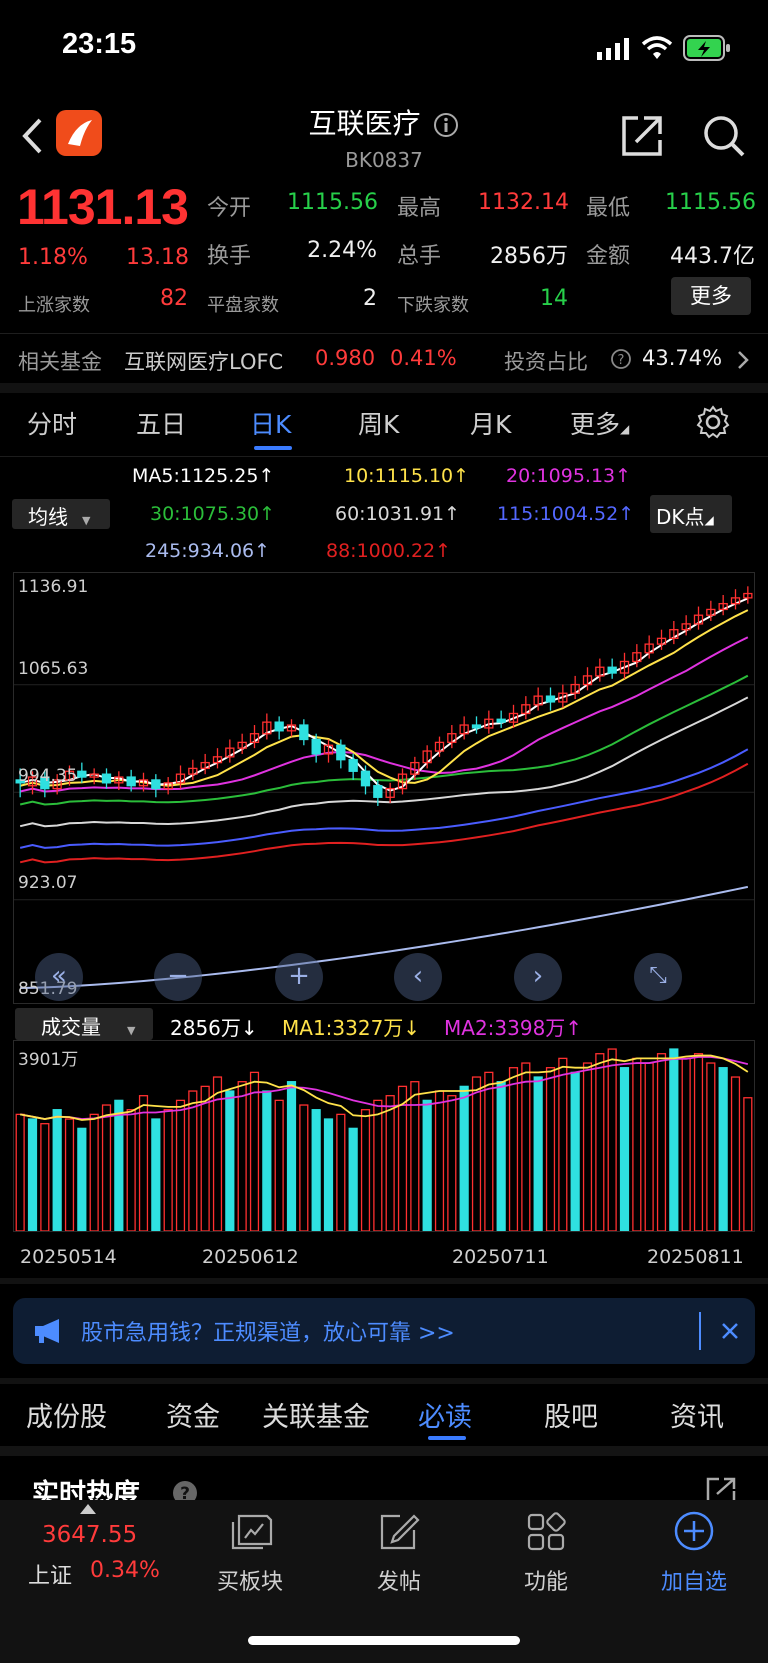  I want to click on search-icon, so click(724, 136).